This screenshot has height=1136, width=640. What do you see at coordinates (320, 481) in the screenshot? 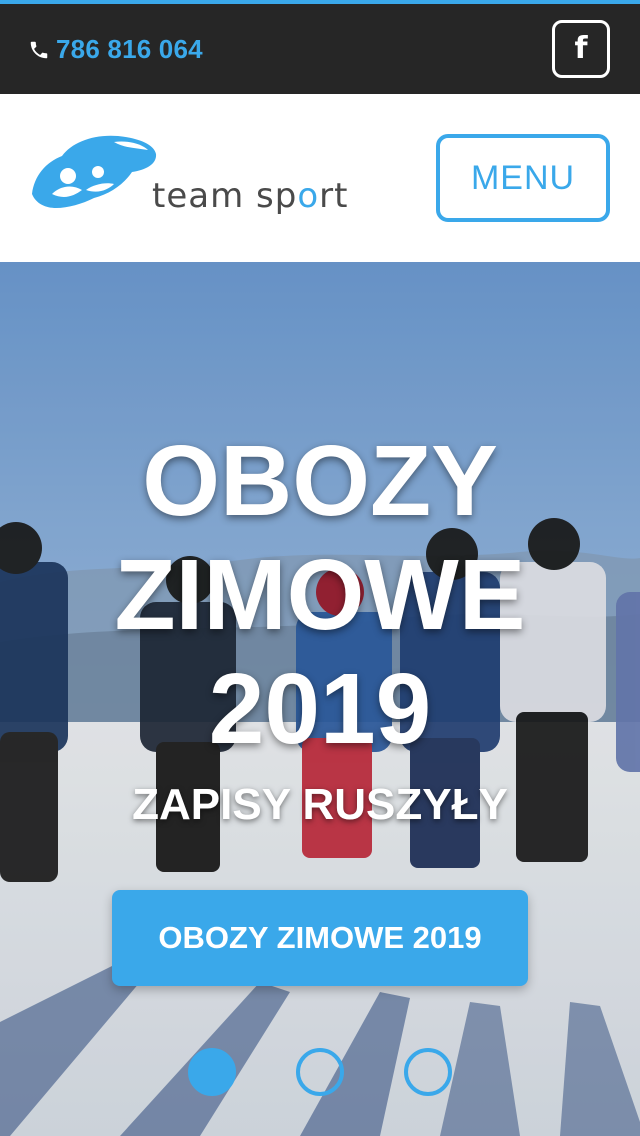
I see `hero-title-line: OBOZY` at bounding box center [320, 481].